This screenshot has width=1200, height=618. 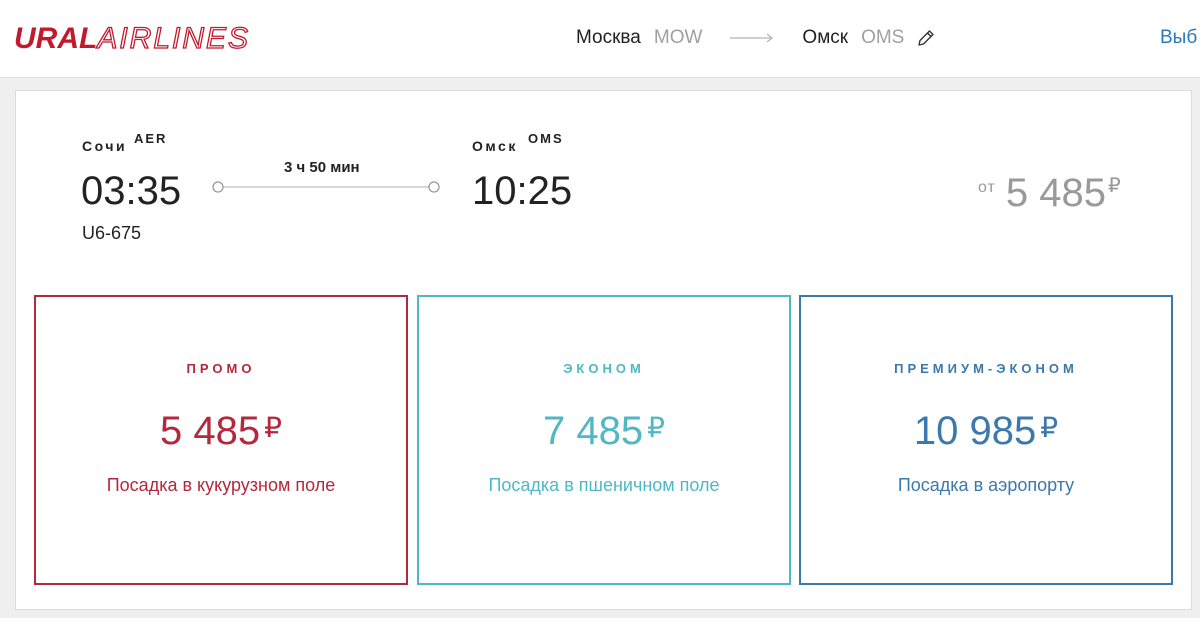 I want to click on fare-card-economy: ЭКОНОМ 7 485 ₽ Посадка в пшеничном поле, so click(x=604, y=440).